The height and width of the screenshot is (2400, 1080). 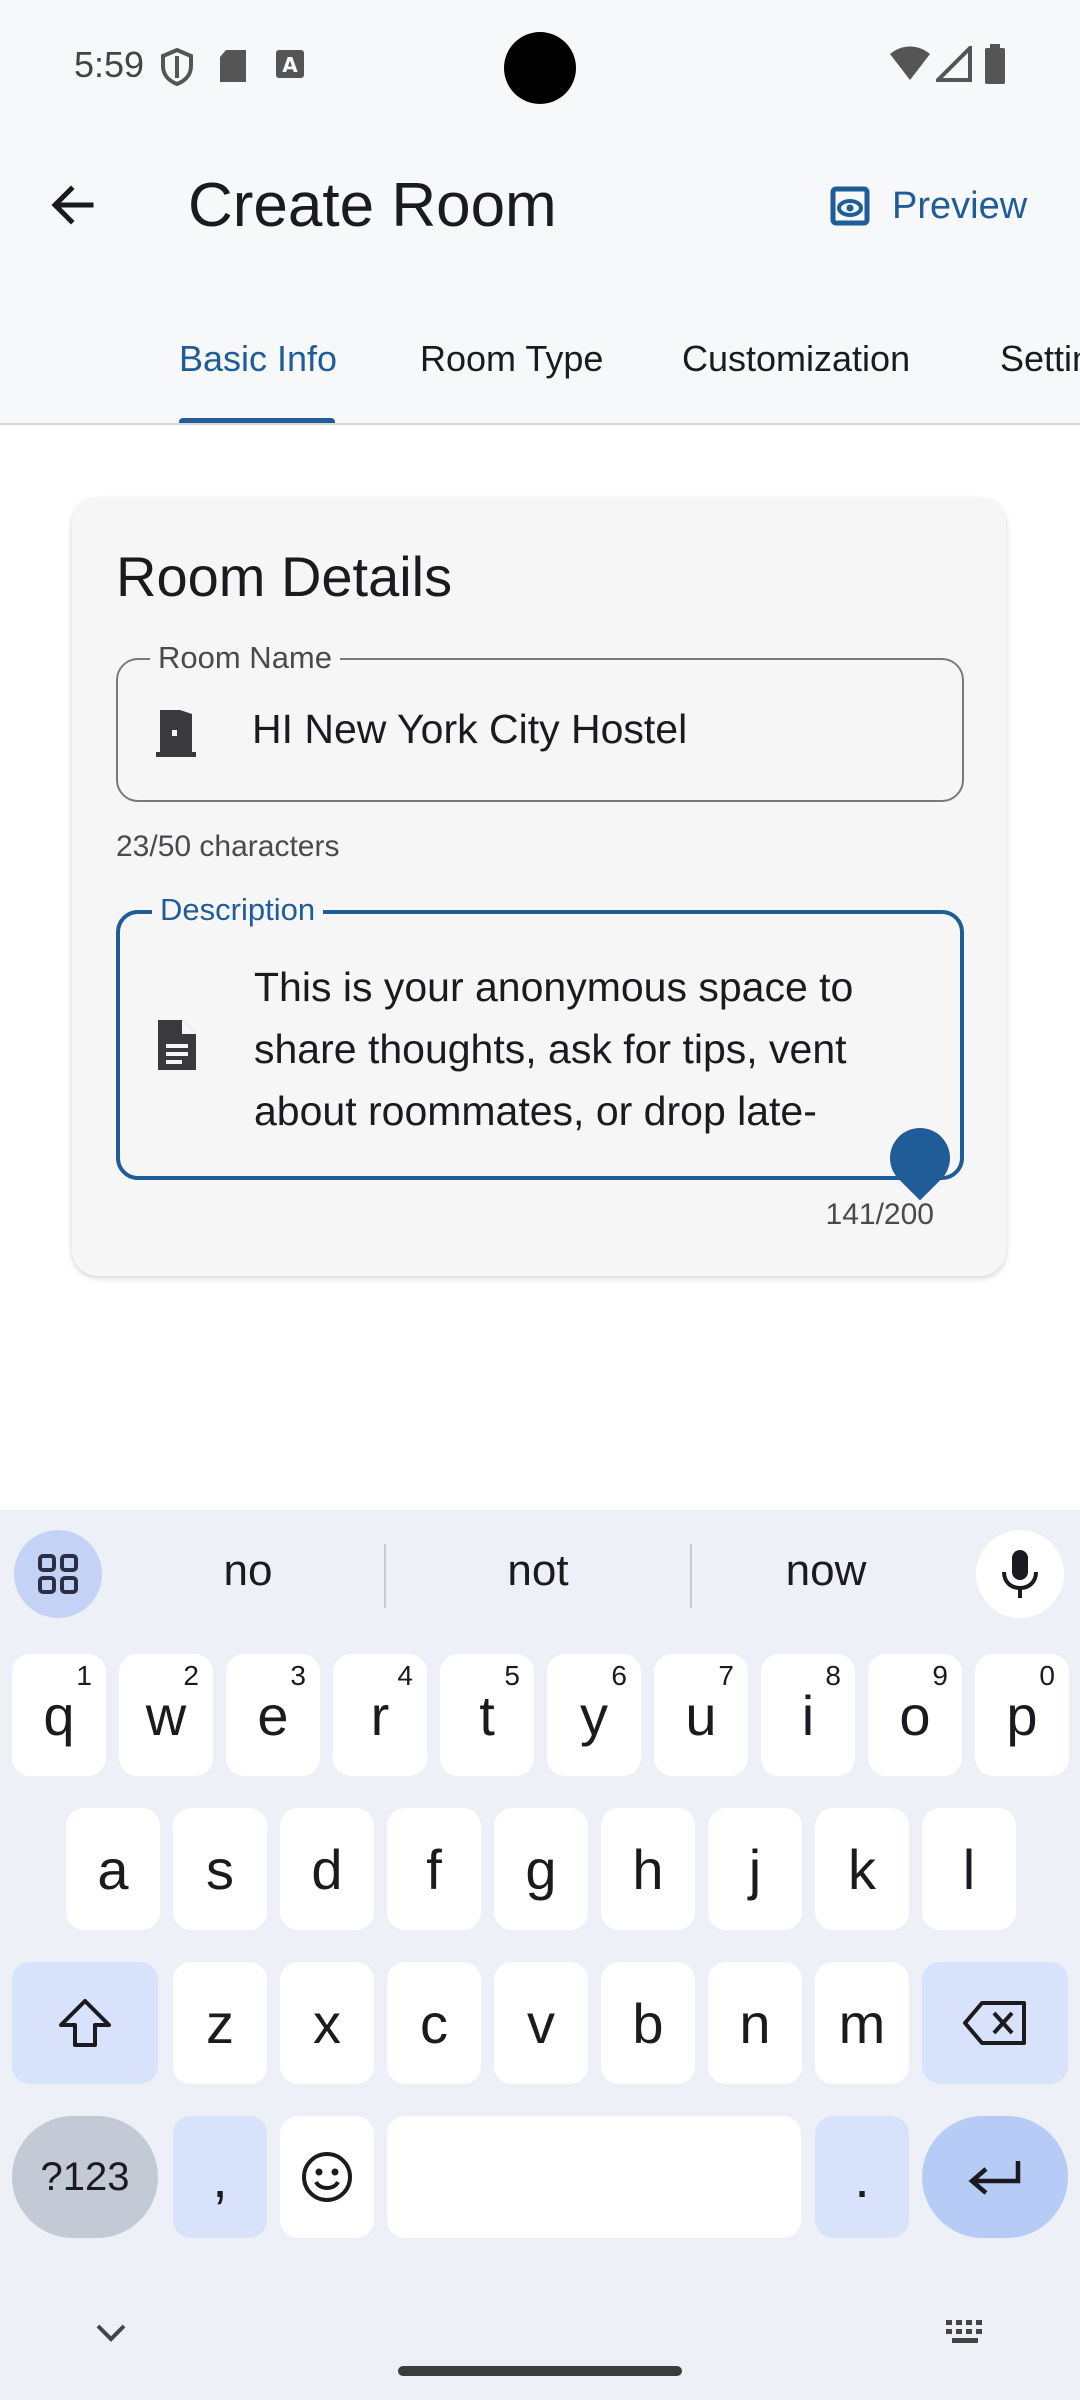 What do you see at coordinates (220, 1869) in the screenshot?
I see `key-s: s` at bounding box center [220, 1869].